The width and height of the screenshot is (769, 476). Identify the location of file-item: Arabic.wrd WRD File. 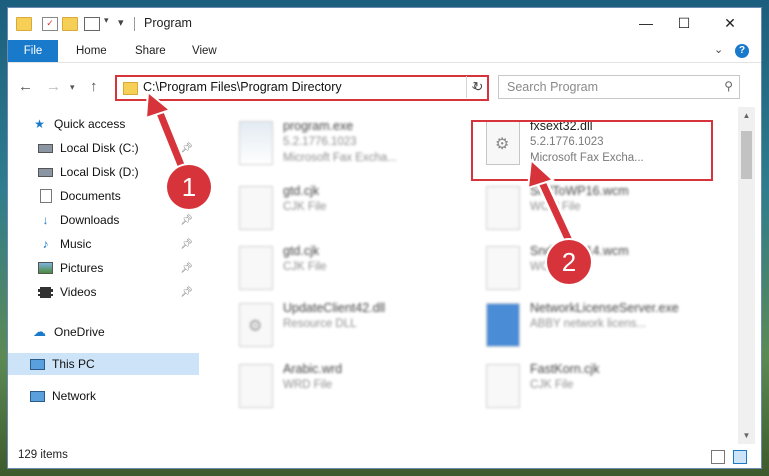
(353, 390).